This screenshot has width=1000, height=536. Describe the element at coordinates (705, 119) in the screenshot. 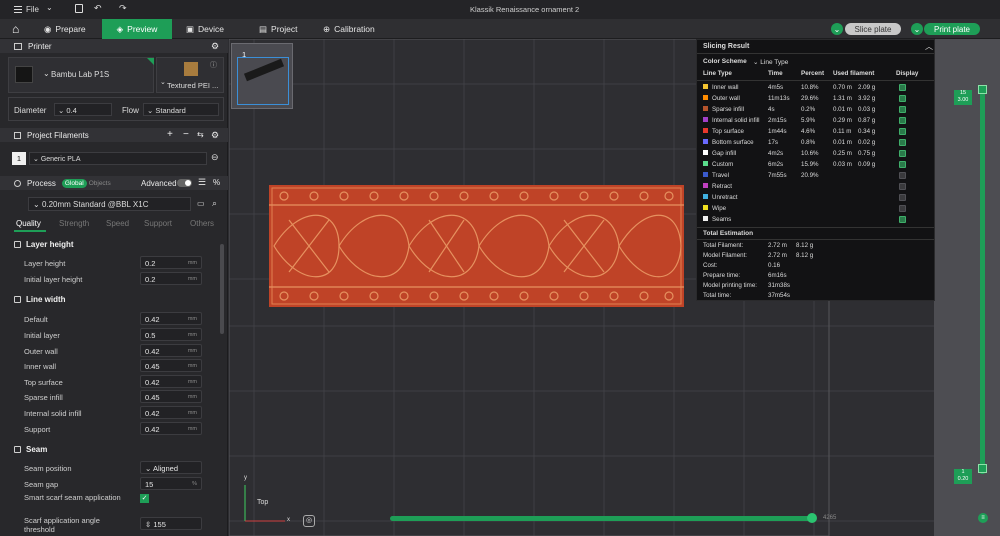

I see `color-swatch` at that location.